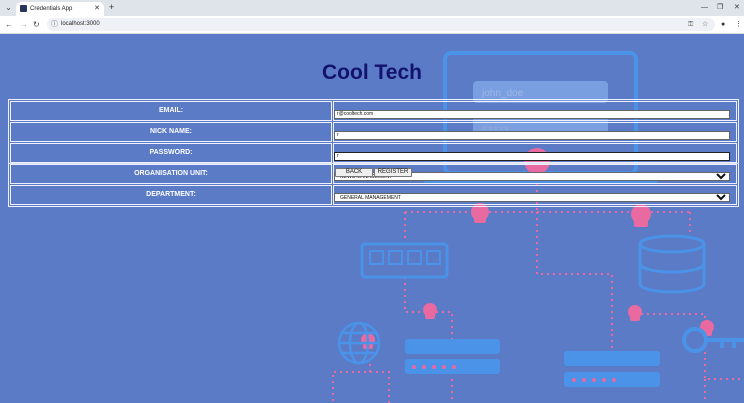  I want to click on back-button: BACK, so click(354, 172).